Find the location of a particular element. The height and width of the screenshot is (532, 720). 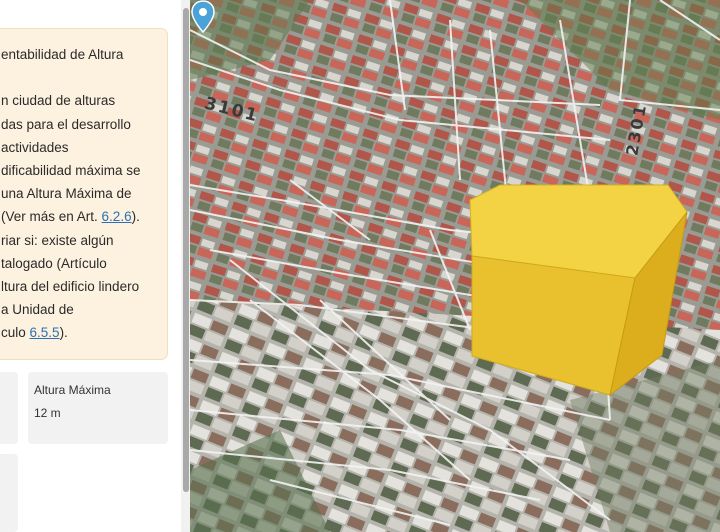

stat-card-altura-maxima: Altura Máxima 12 m is located at coordinates (98, 408).